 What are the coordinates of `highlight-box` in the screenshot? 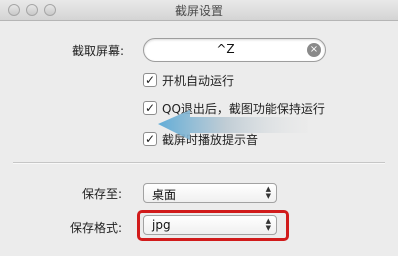 It's located at (213, 225).